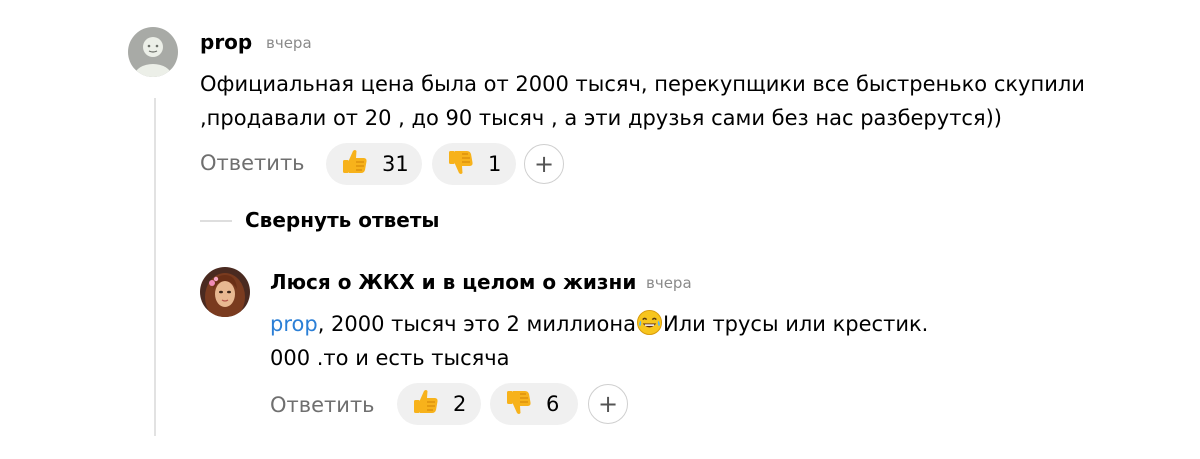  I want to click on collapse-dash, so click(216, 221).